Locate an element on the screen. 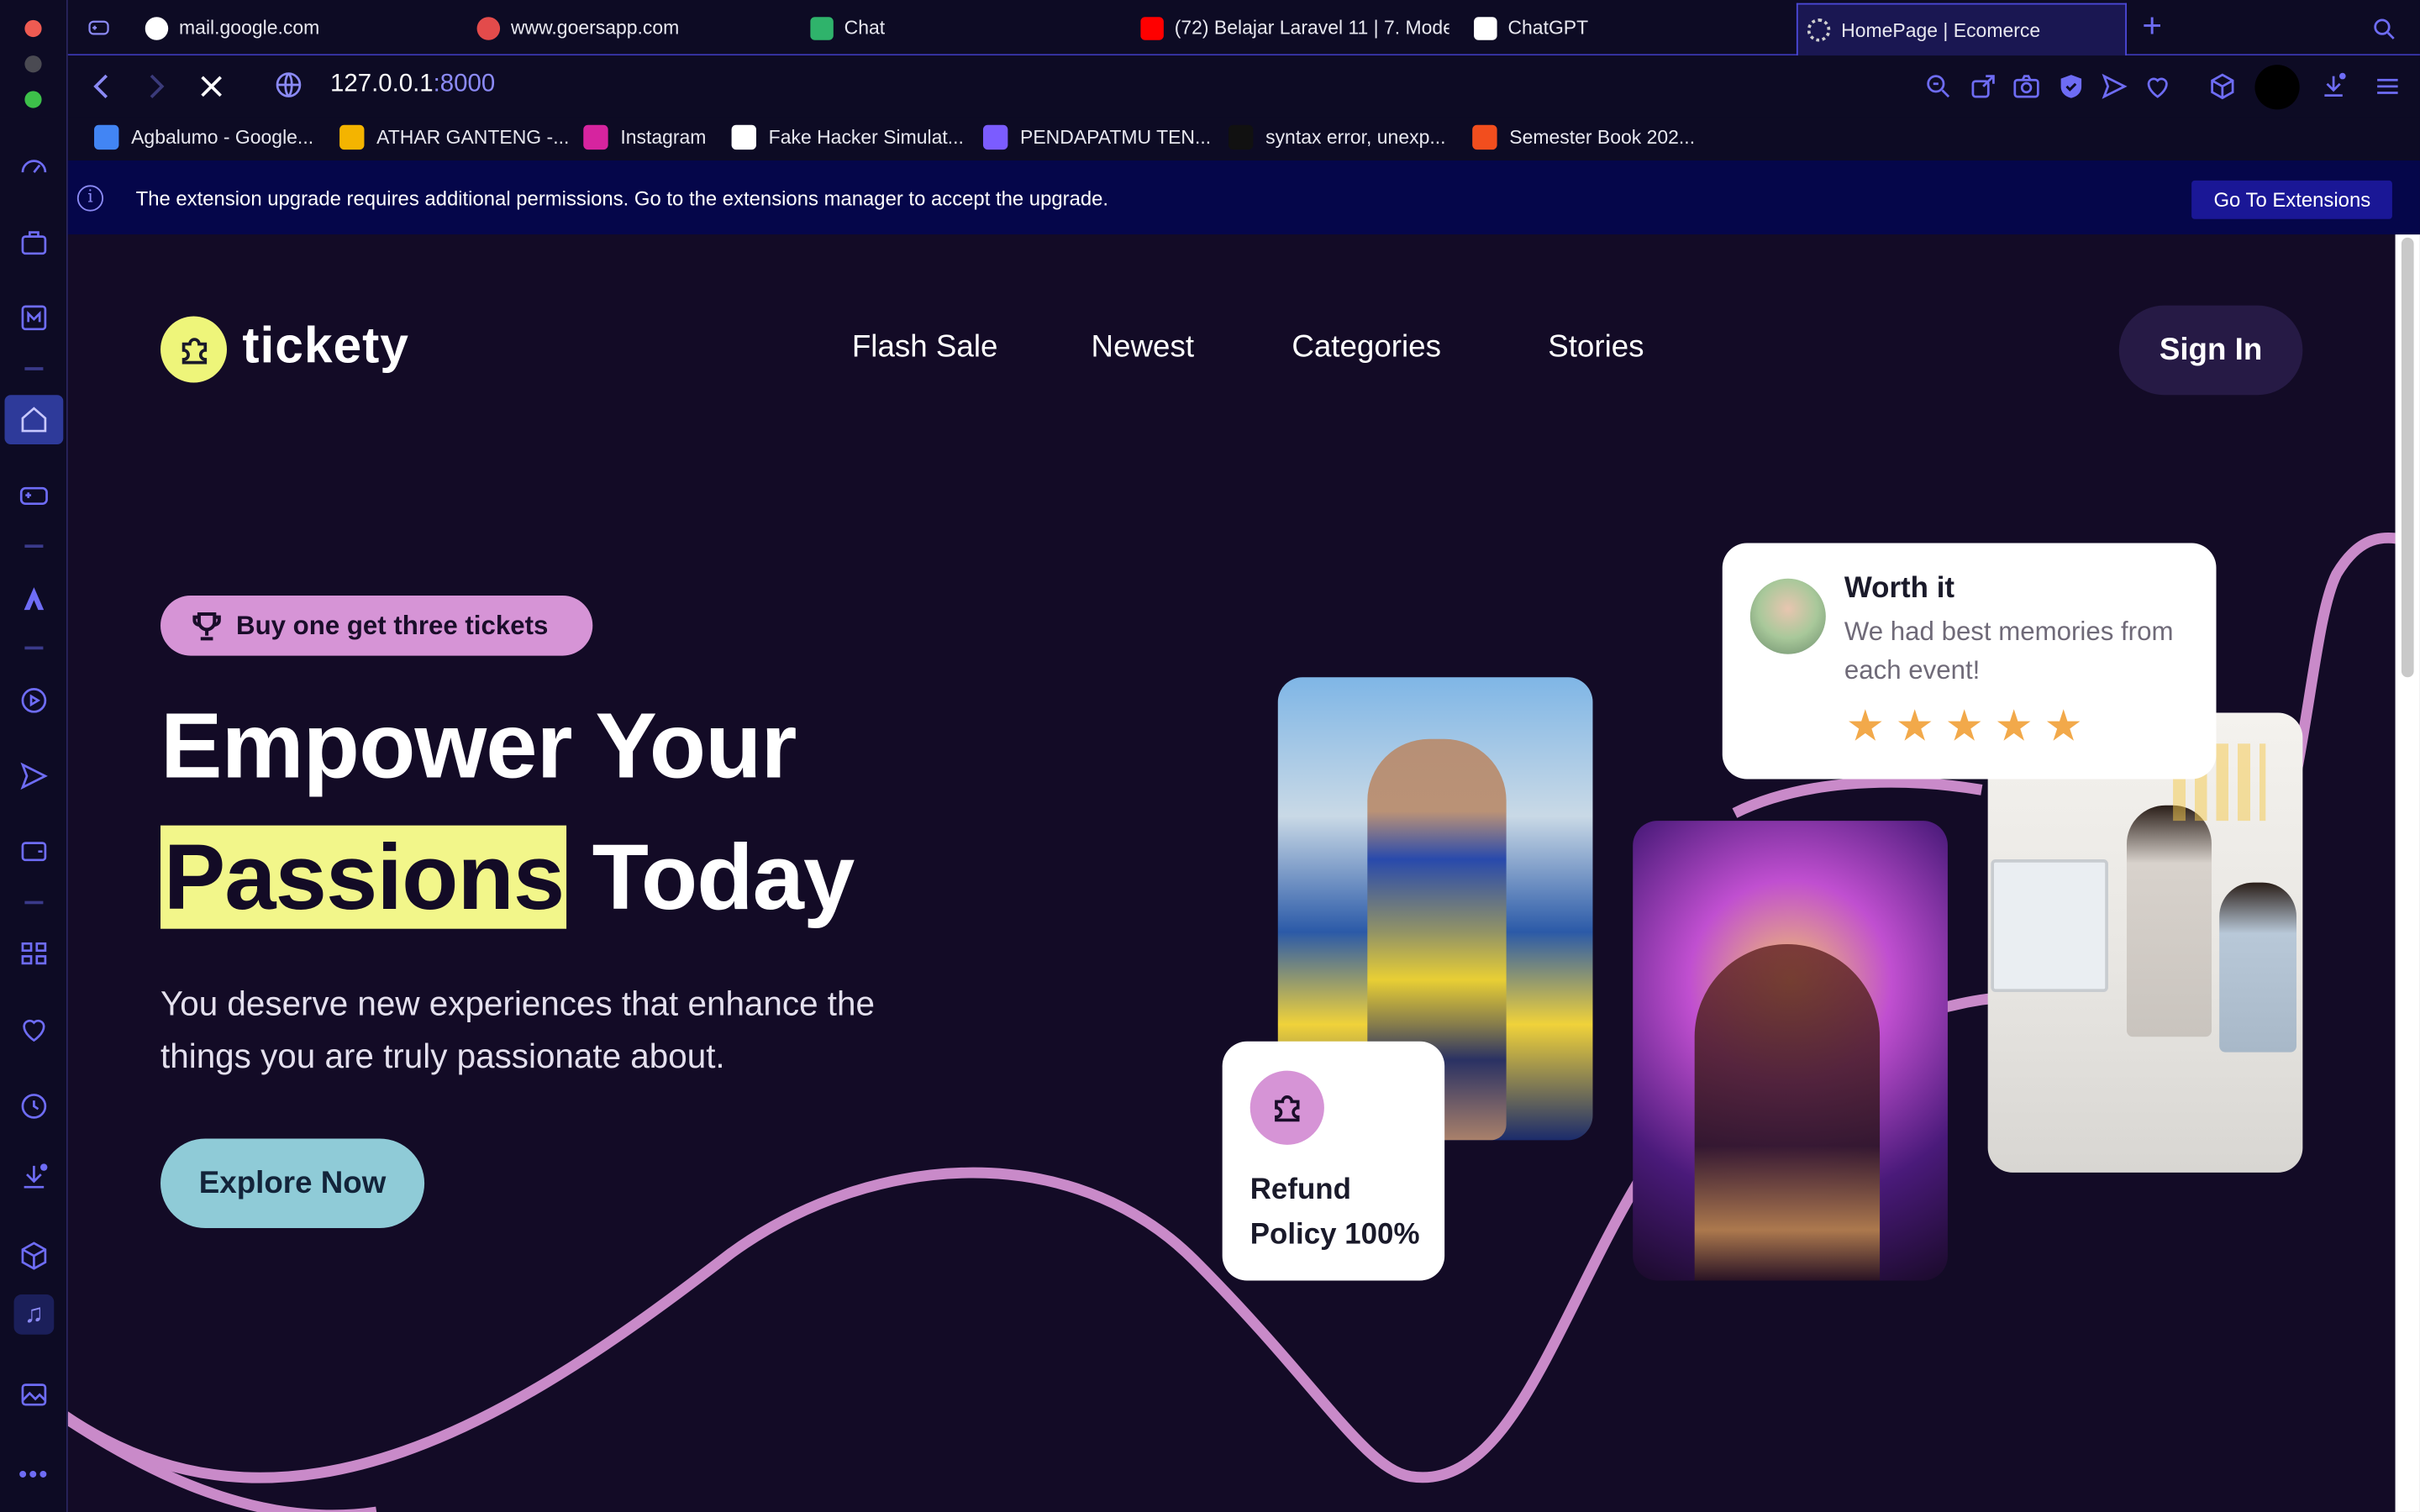  favorite-heart-icon is located at coordinates (2157, 86).